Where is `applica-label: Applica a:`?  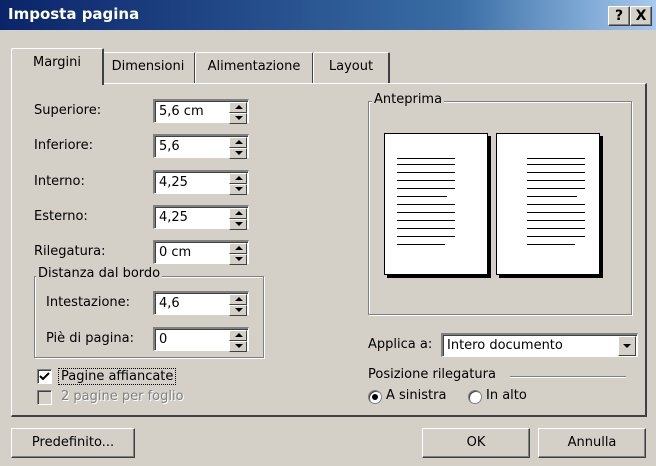 applica-label: Applica a: is located at coordinates (400, 344).